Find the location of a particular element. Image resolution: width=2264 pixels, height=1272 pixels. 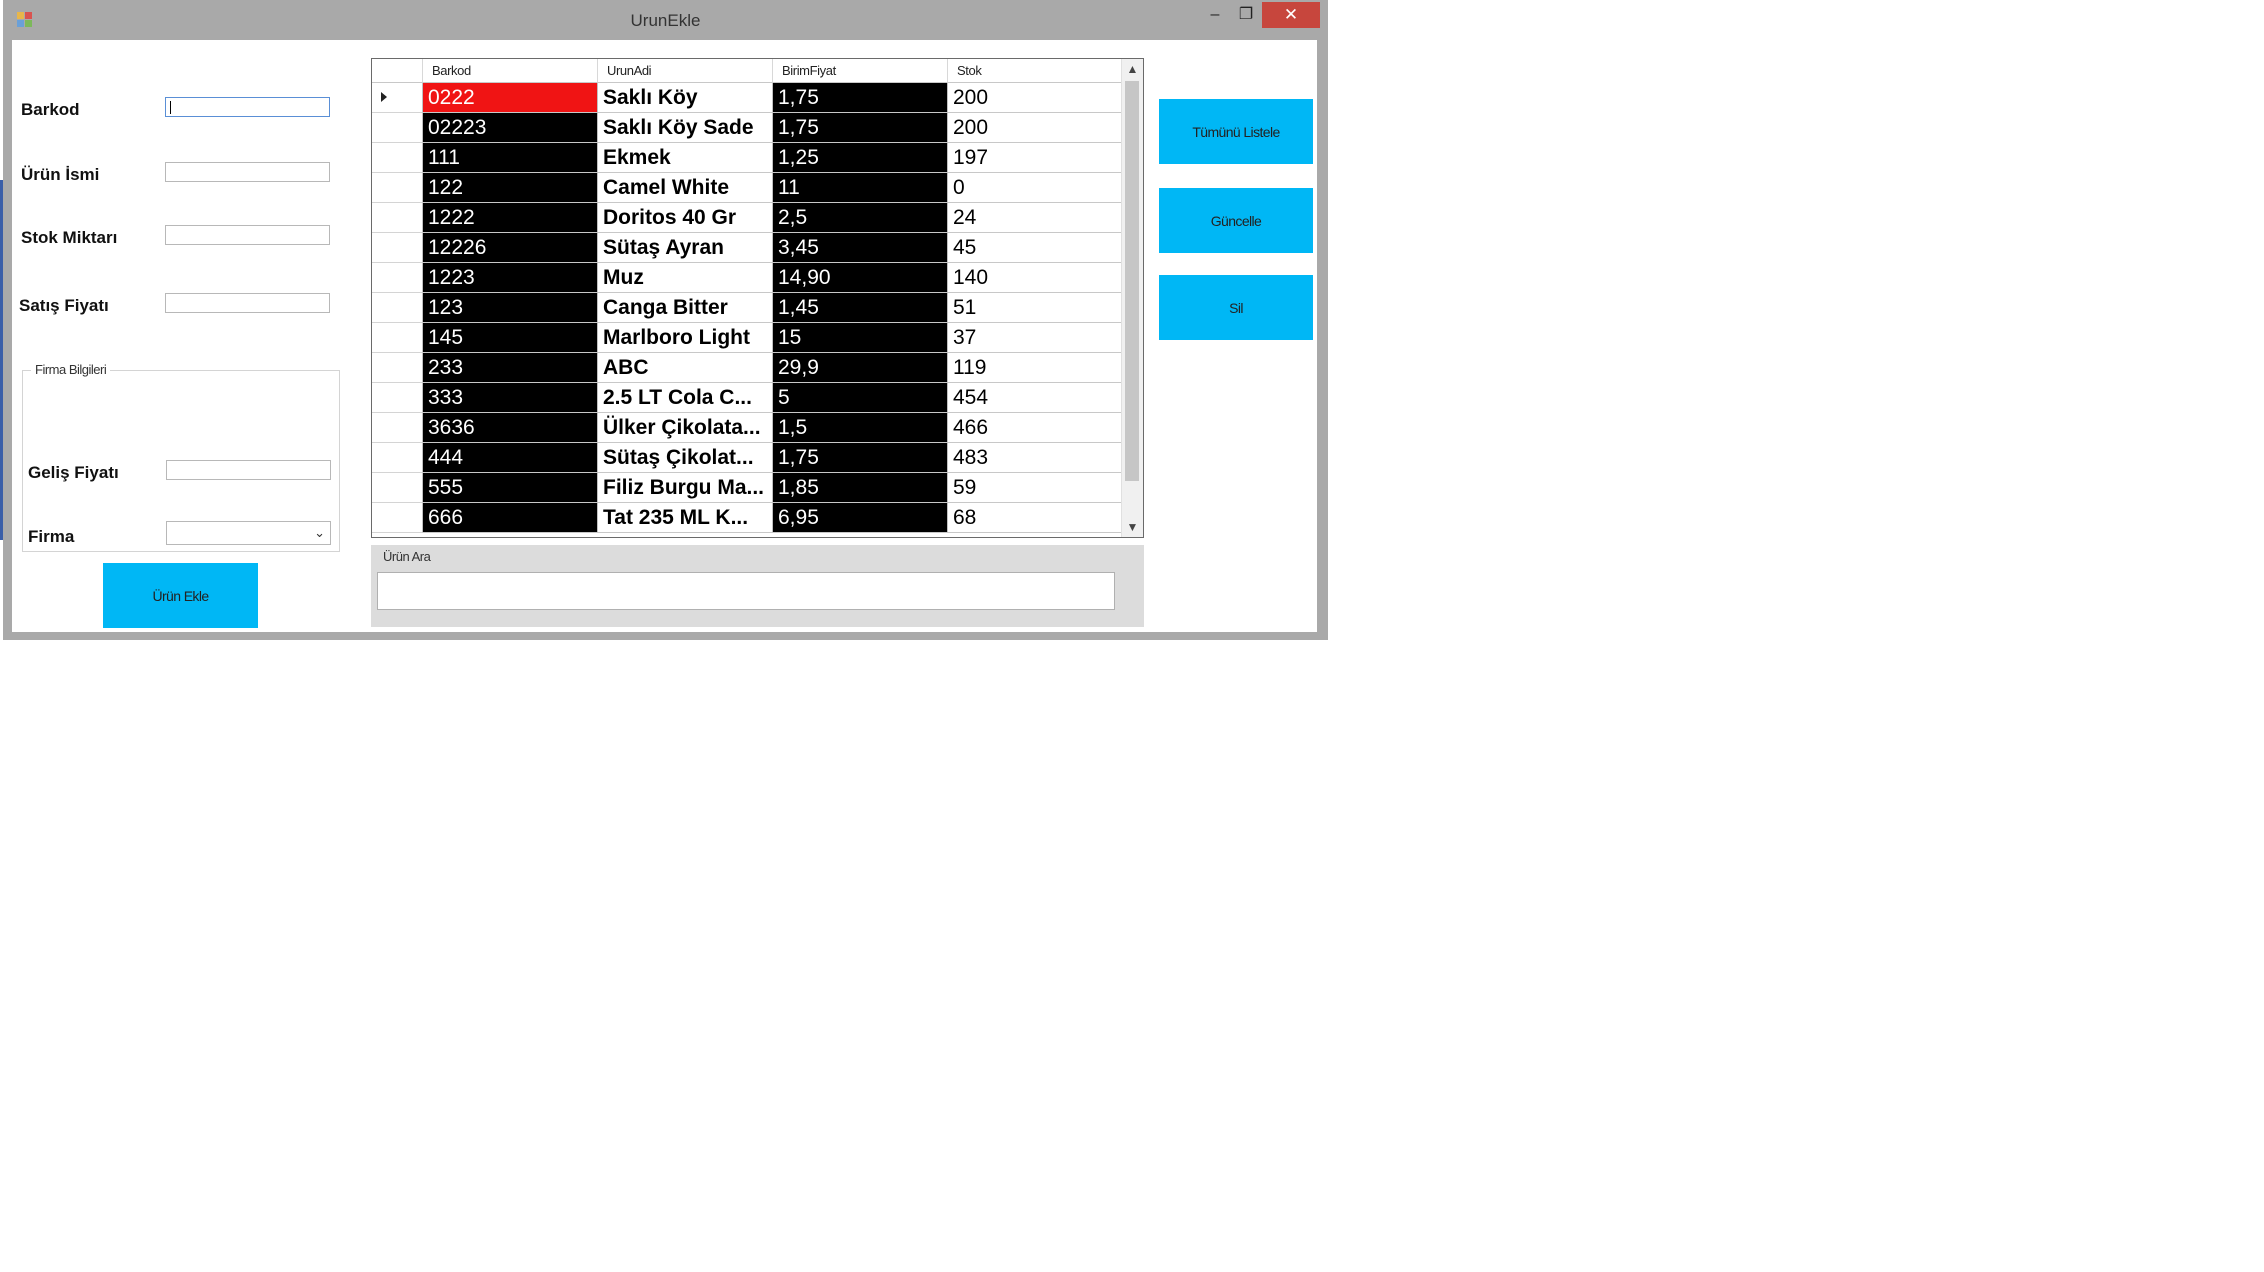

cell-barkod: 123 is located at coordinates (510, 308).